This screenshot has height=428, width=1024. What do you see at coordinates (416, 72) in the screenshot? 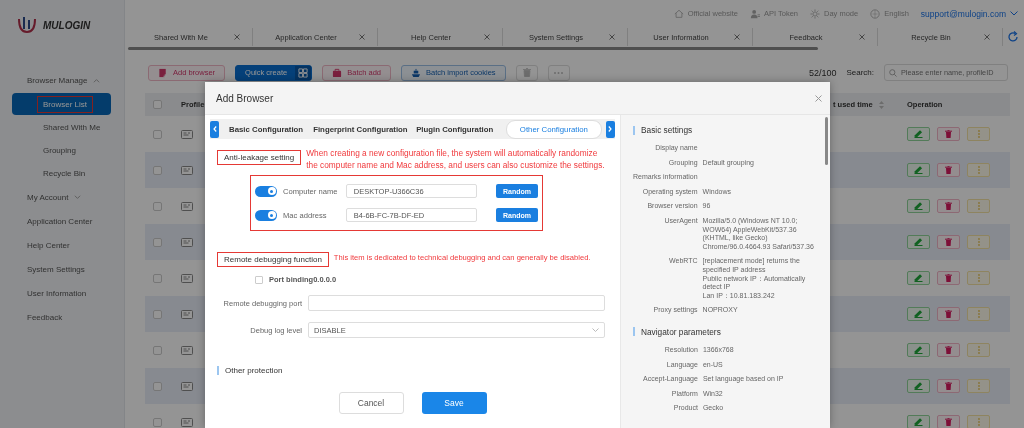
I see `ship-icon` at bounding box center [416, 72].